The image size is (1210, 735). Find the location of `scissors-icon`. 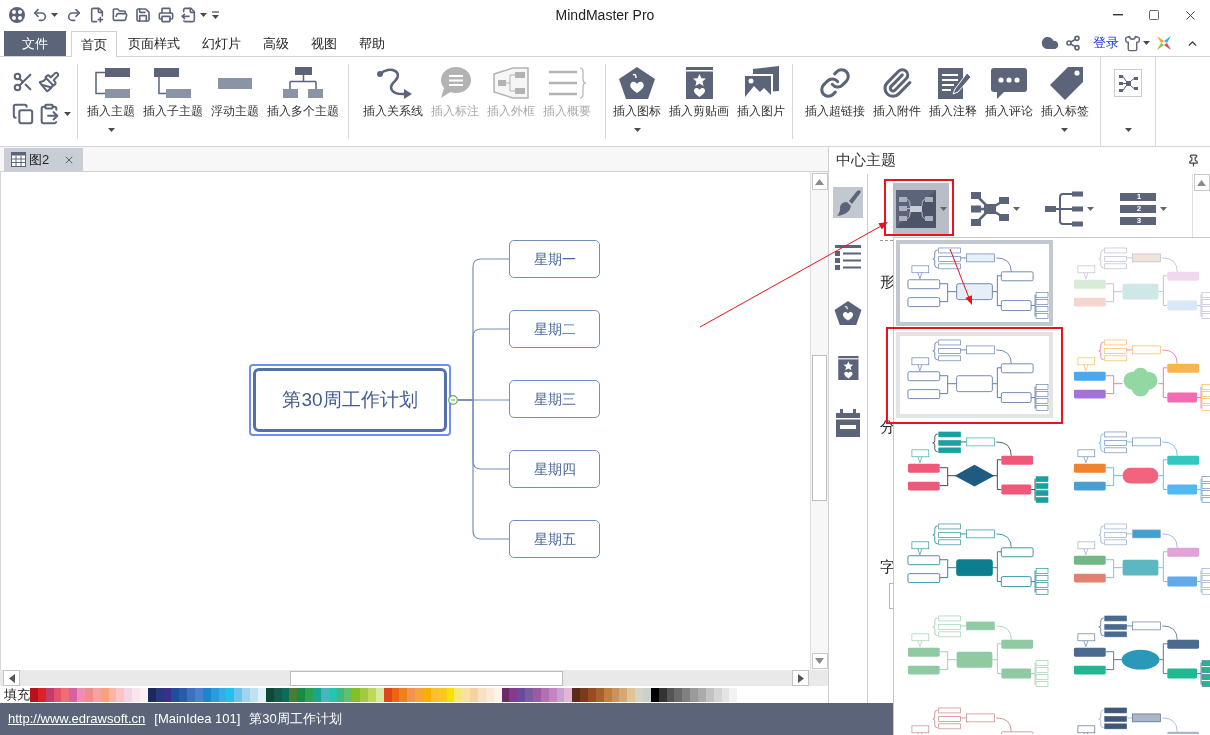

scissors-icon is located at coordinates (23, 82).